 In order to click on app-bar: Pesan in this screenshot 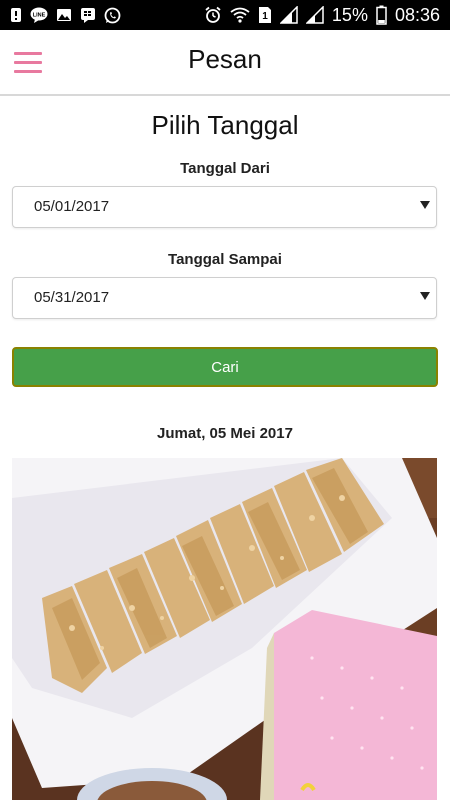, I will do `click(225, 63)`.